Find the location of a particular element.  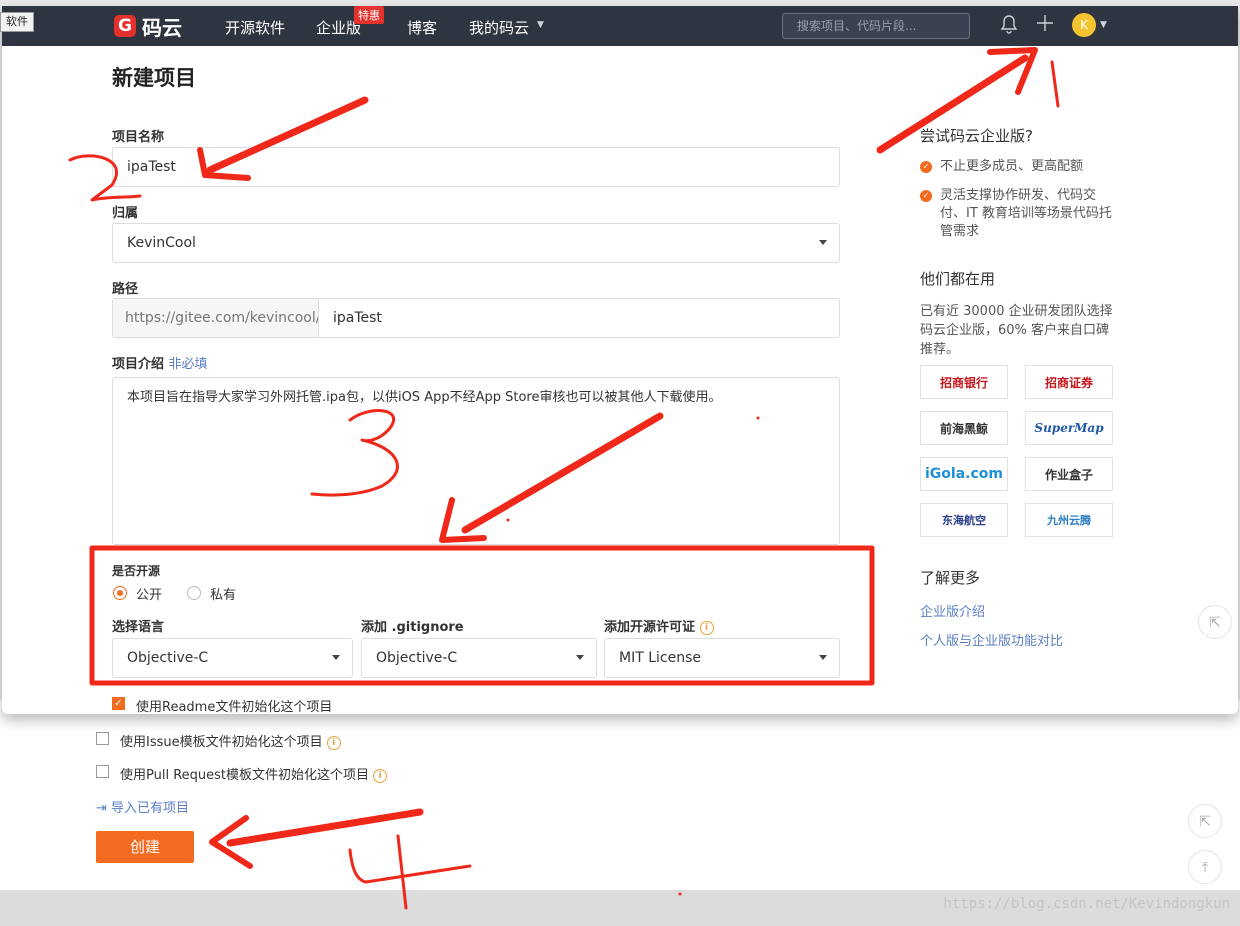

sidebar-bullet-2: ✓ 灵活支撑协作研发、代码交付、IT 教育培训等场景代码托管需求 is located at coordinates (1018, 214).